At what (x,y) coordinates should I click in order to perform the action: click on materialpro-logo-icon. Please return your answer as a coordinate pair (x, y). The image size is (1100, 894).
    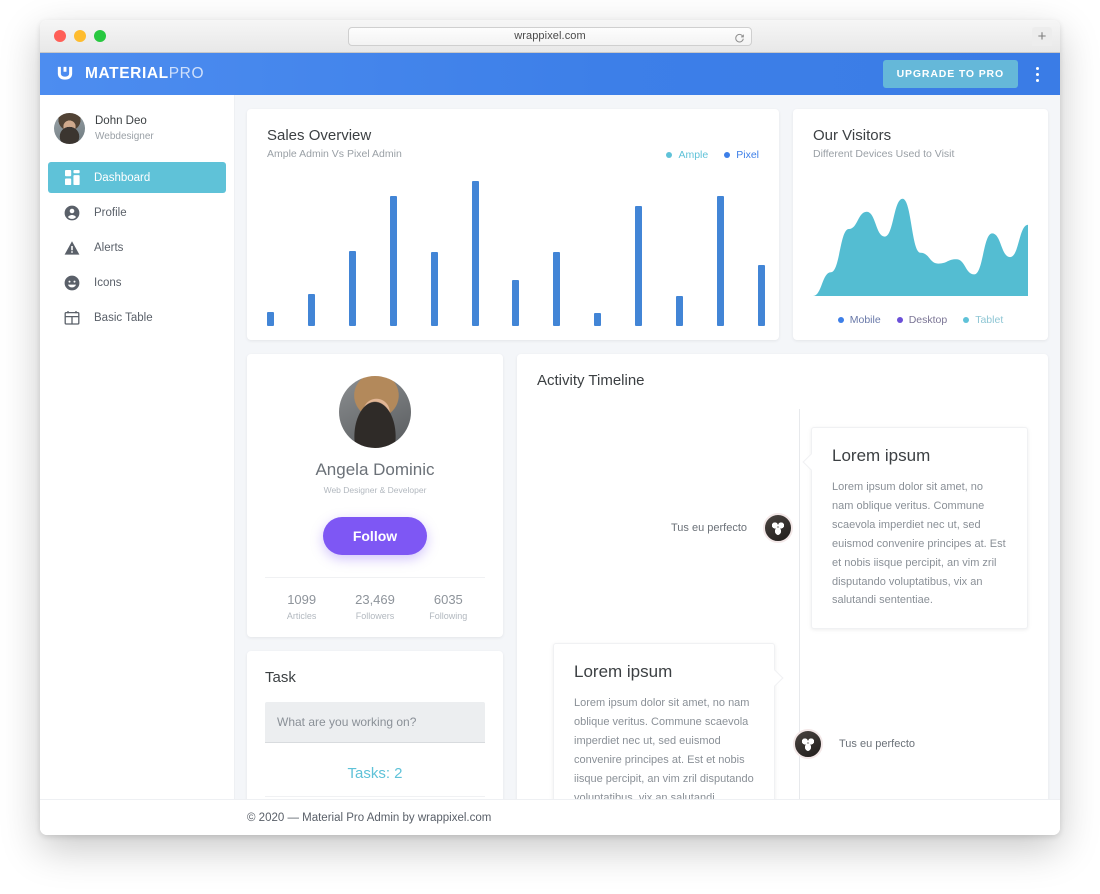
    Looking at the image, I should click on (65, 74).